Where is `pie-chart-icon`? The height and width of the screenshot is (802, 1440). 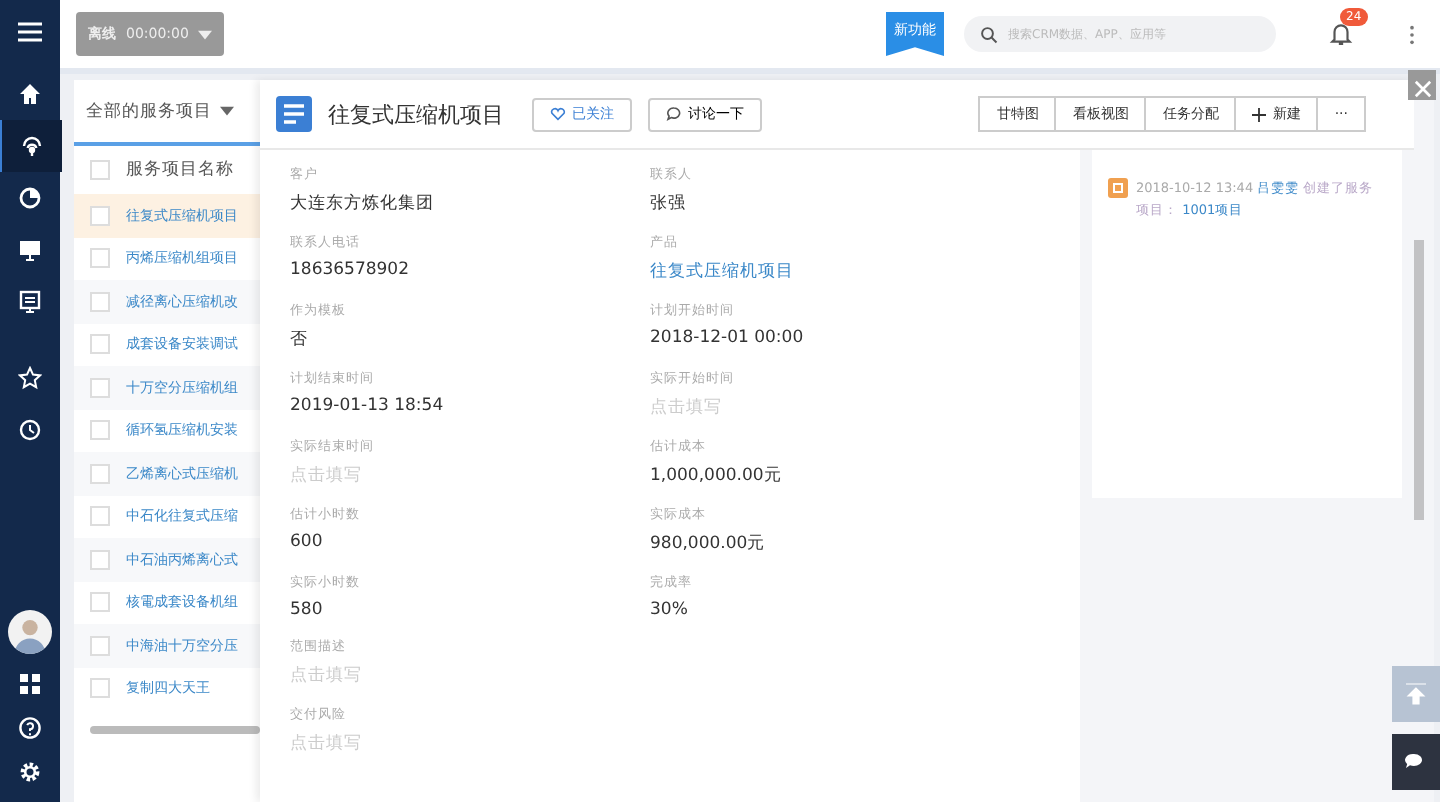
pie-chart-icon is located at coordinates (30, 198).